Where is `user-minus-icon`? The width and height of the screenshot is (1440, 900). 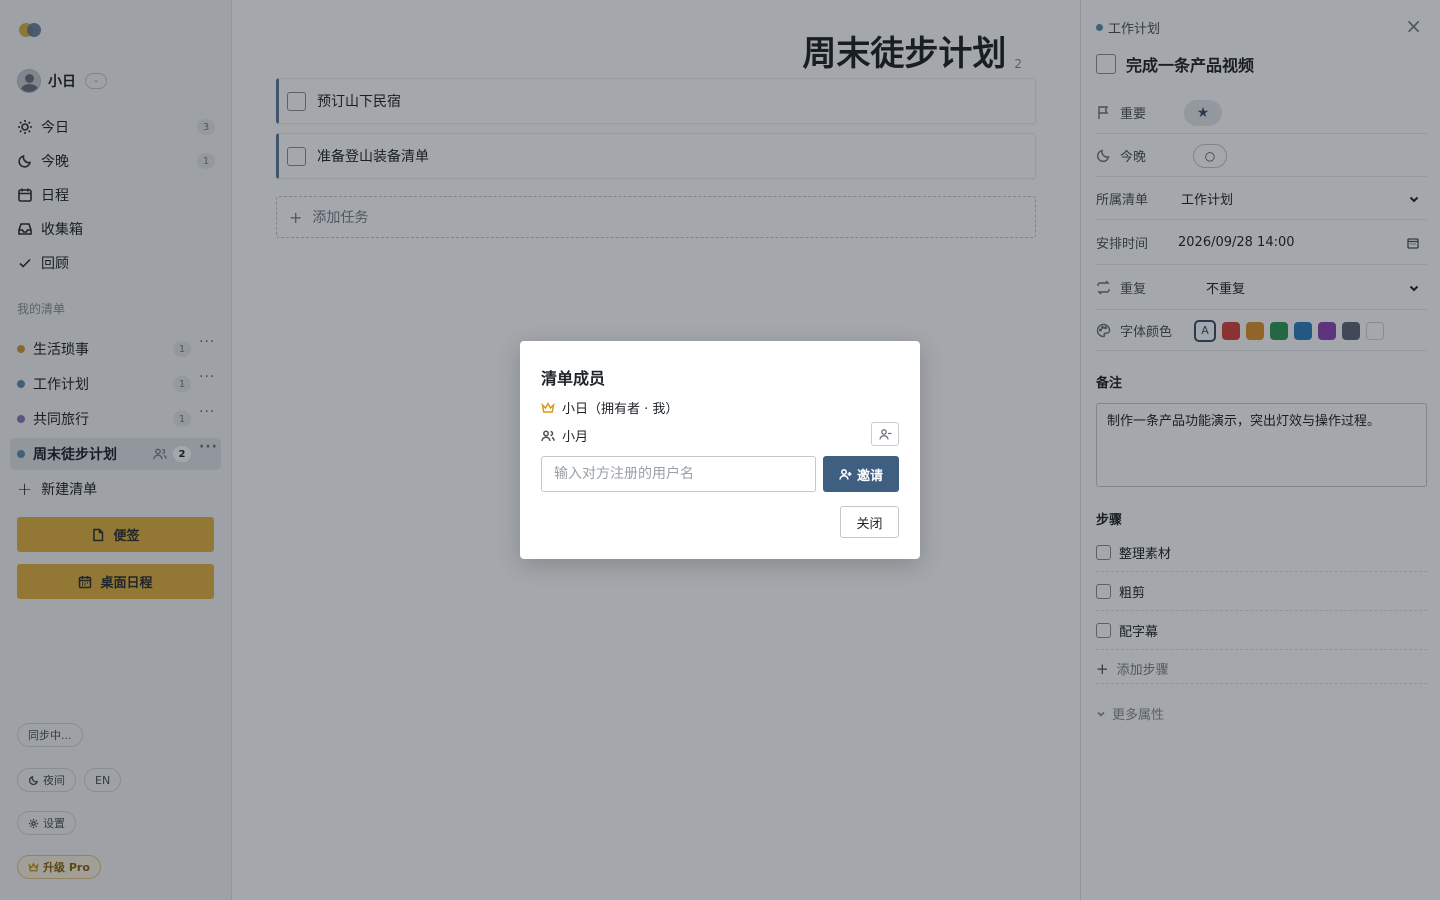
user-minus-icon is located at coordinates (884, 434).